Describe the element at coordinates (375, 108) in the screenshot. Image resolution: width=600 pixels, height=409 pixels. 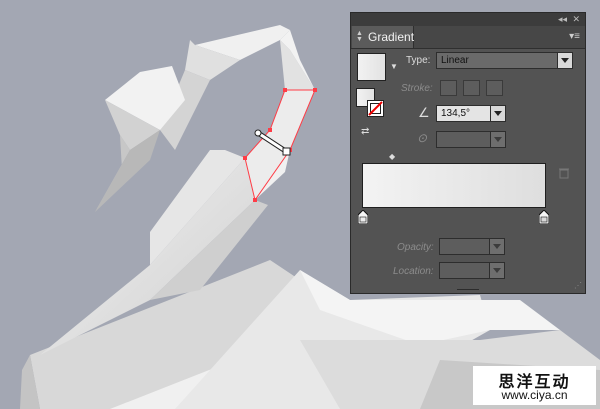
I see `stroke-swatch` at that location.